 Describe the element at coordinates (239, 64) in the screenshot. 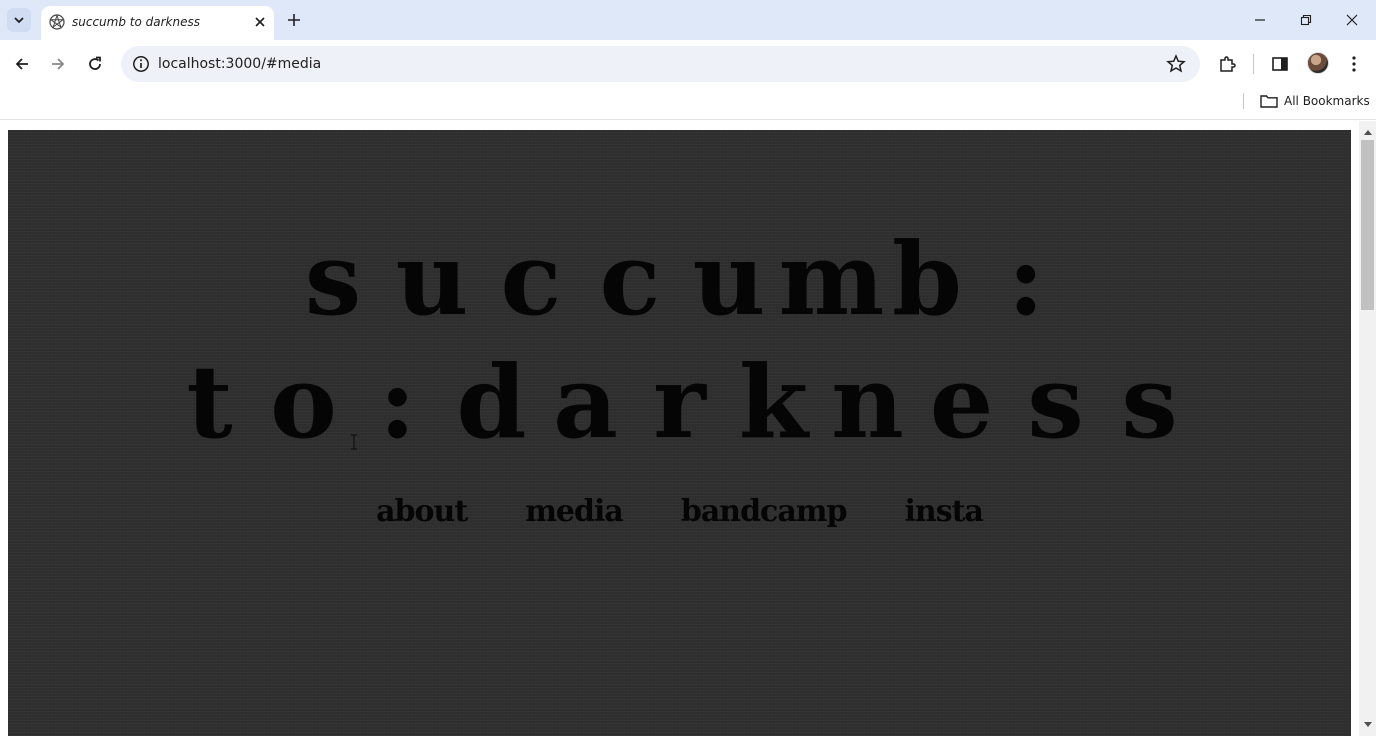

I see `url-text: localhost:3000/#media` at that location.